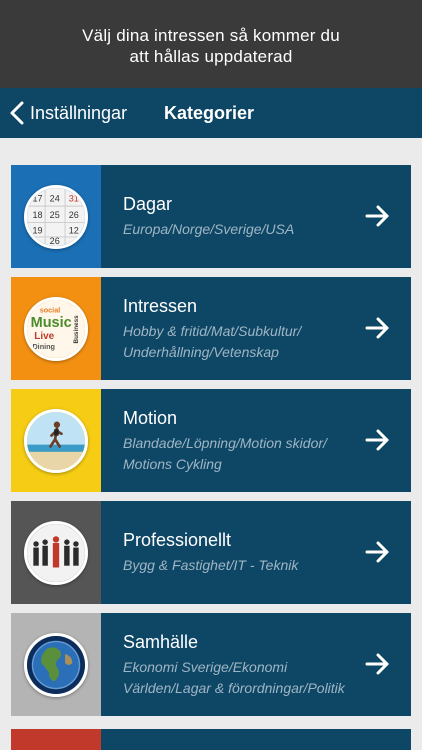 This screenshot has height=750, width=422. I want to click on calendar-icon: 17 24 31 25 18 19 26 12 26, so click(56, 216).